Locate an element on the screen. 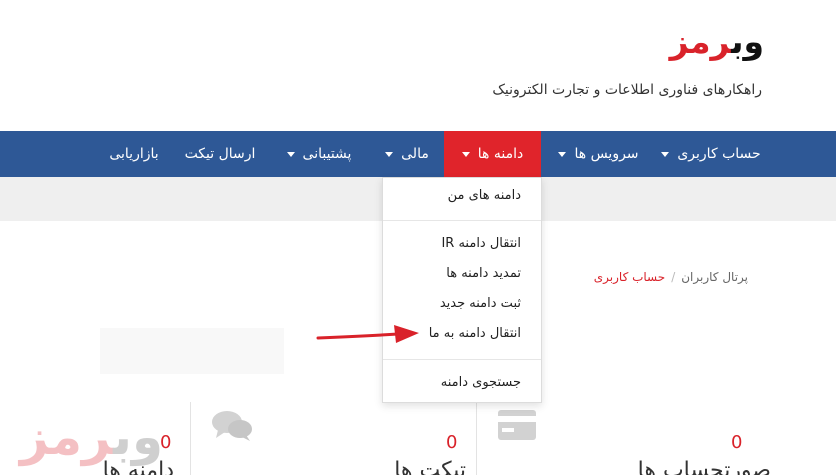 The image size is (836, 475). breadcrumb-current: حساب کاربری is located at coordinates (629, 277).